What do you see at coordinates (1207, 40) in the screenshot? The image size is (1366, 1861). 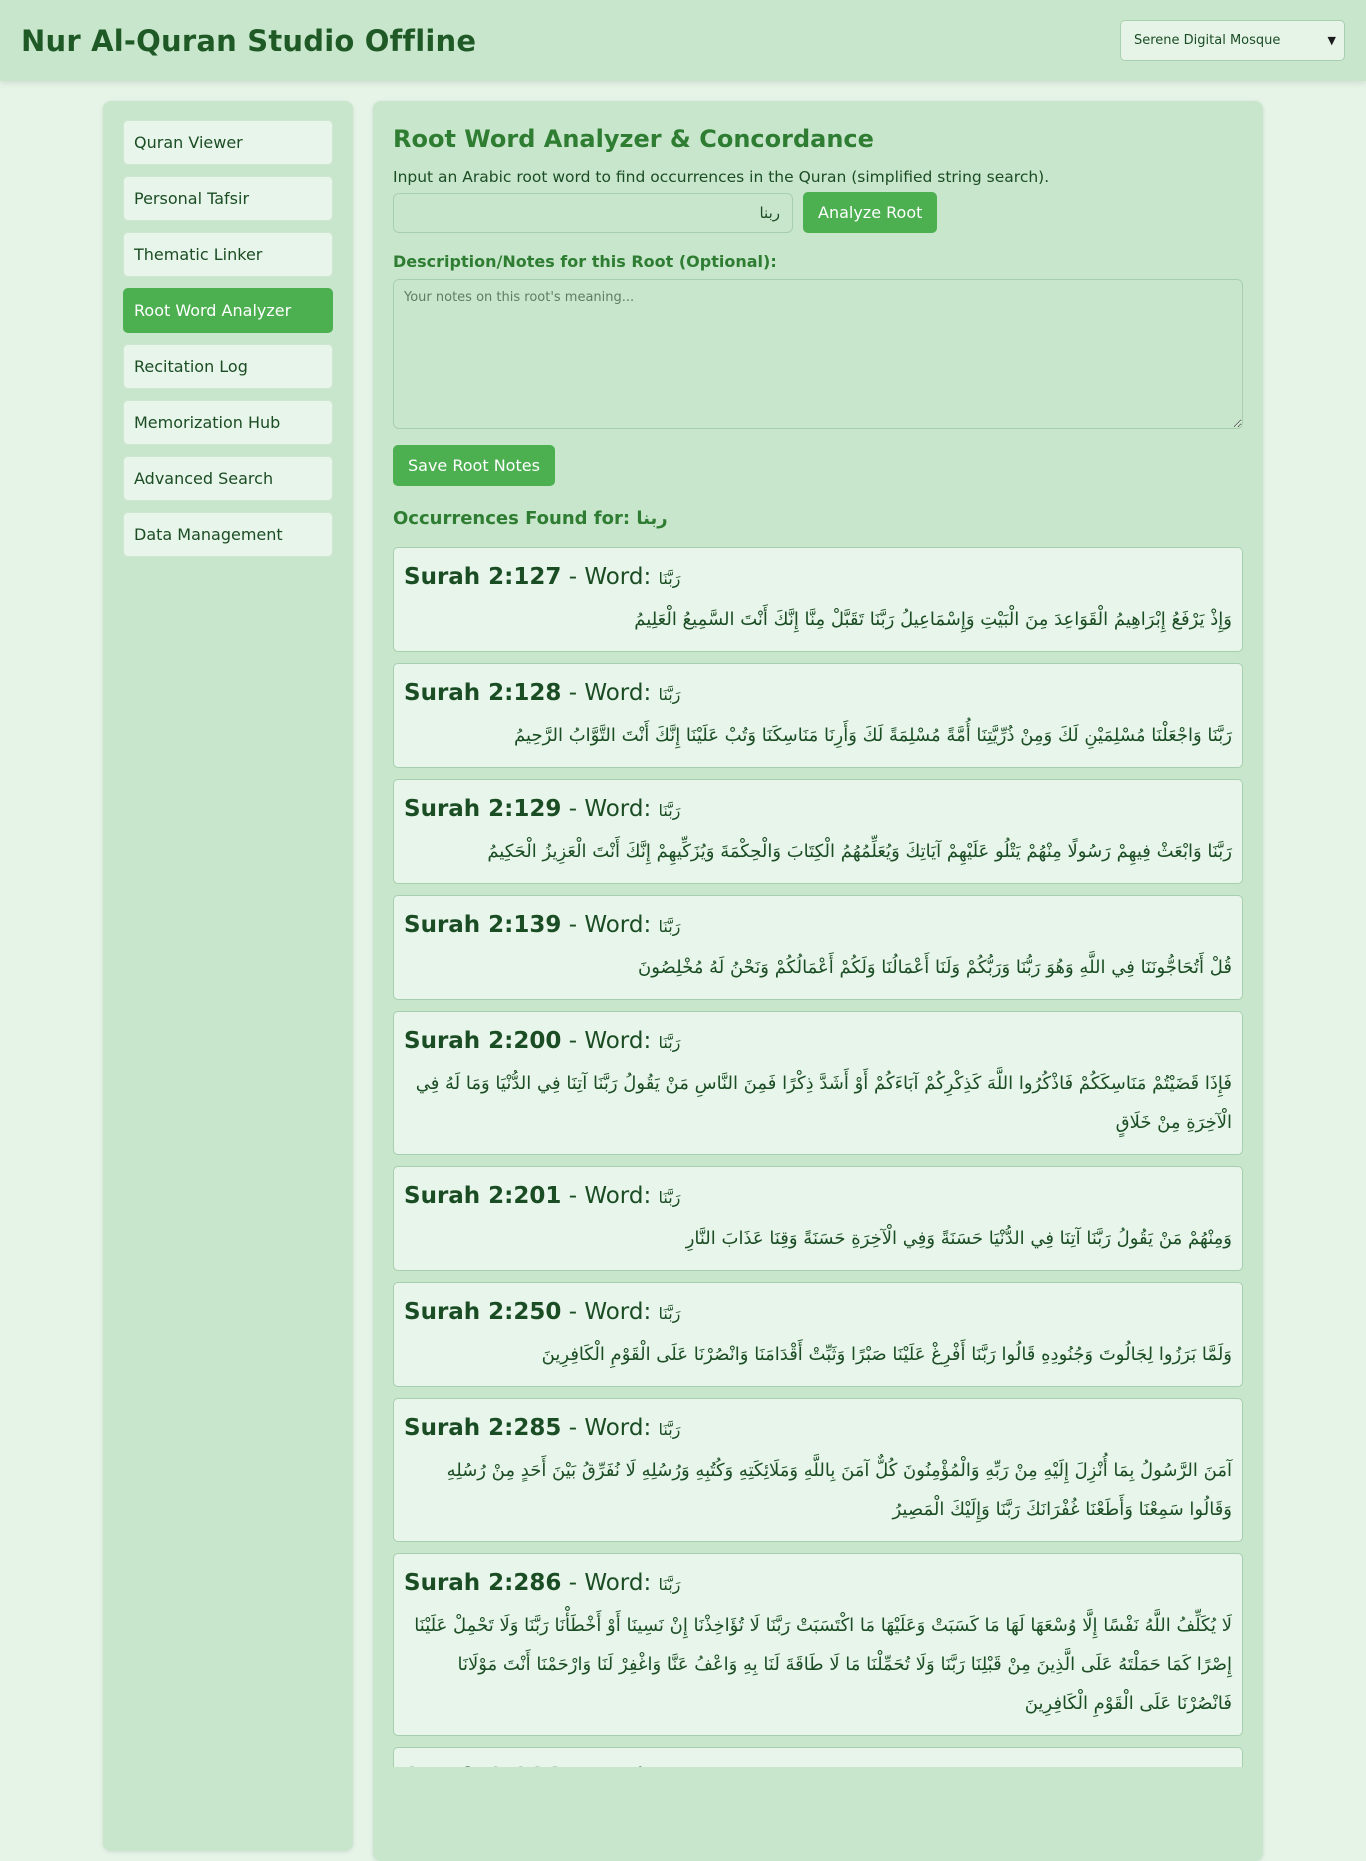 I see `theme-select-value: Serene Digital Mosque` at bounding box center [1207, 40].